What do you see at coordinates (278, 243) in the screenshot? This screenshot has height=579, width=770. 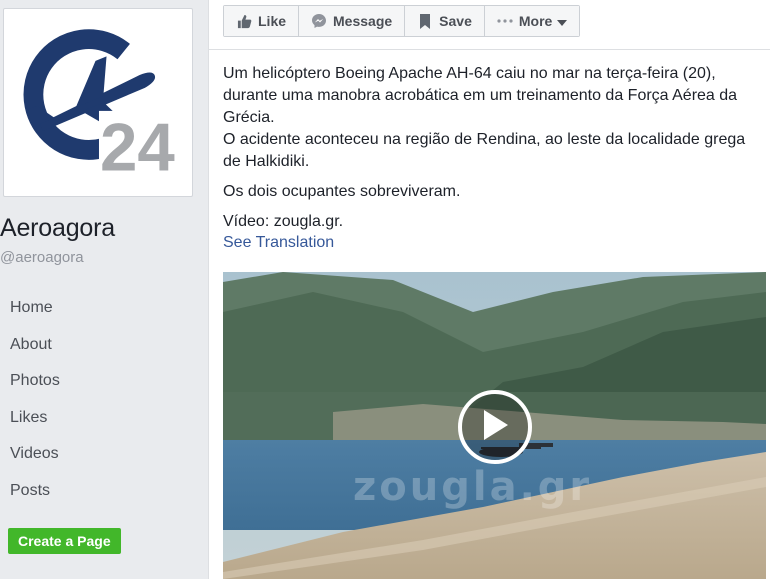 I see `see-translation-link: See Translation` at bounding box center [278, 243].